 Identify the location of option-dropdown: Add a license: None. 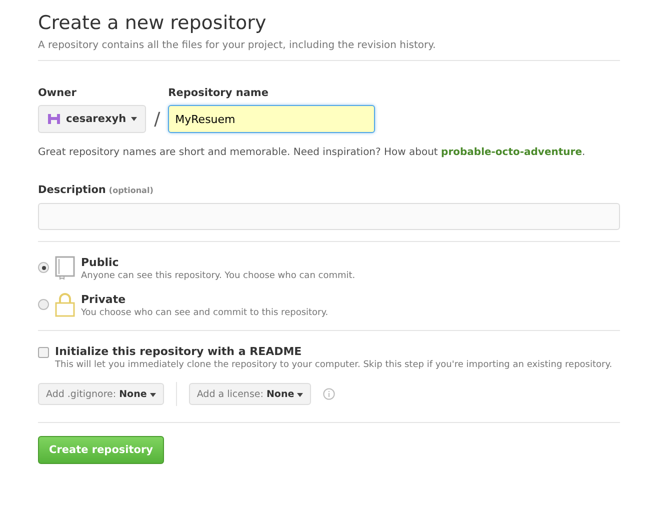
(250, 394).